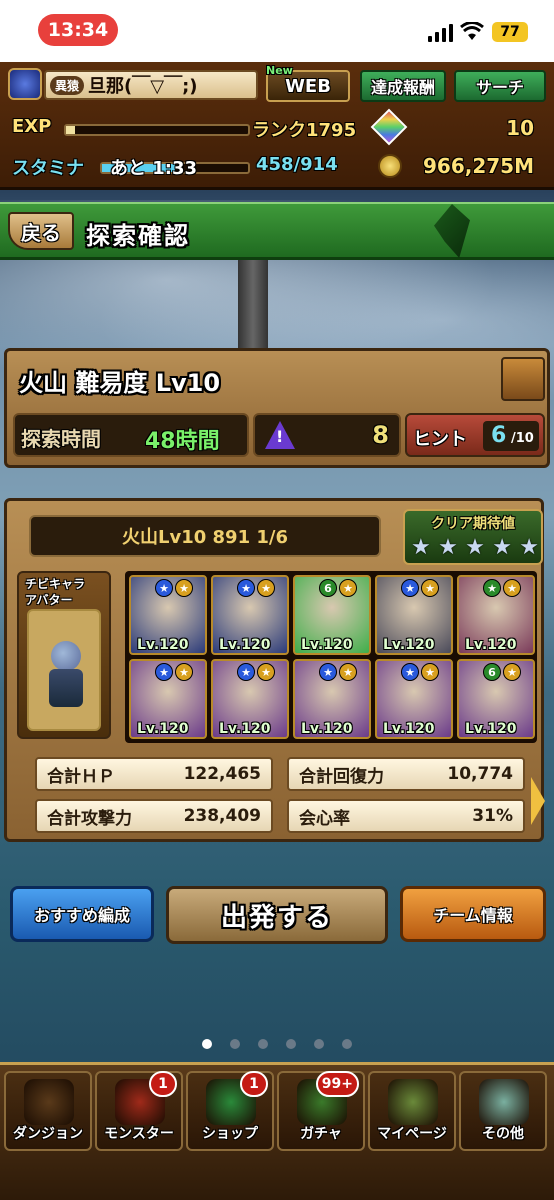 The image size is (554, 1200). Describe the element at coordinates (452, 231) in the screenshot. I see `dragon-ornament-icon` at that location.